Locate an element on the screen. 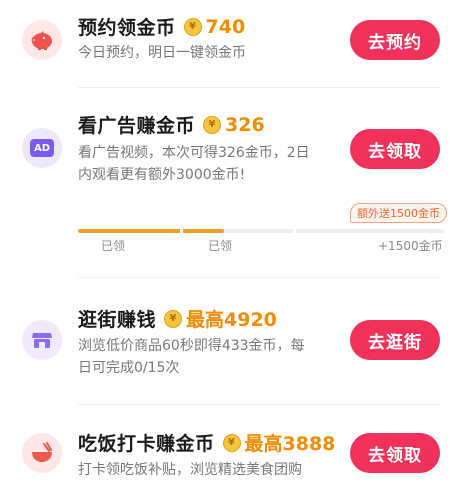 The width and height of the screenshot is (451, 489). claim-ad-button: 去领取 is located at coordinates (395, 149).